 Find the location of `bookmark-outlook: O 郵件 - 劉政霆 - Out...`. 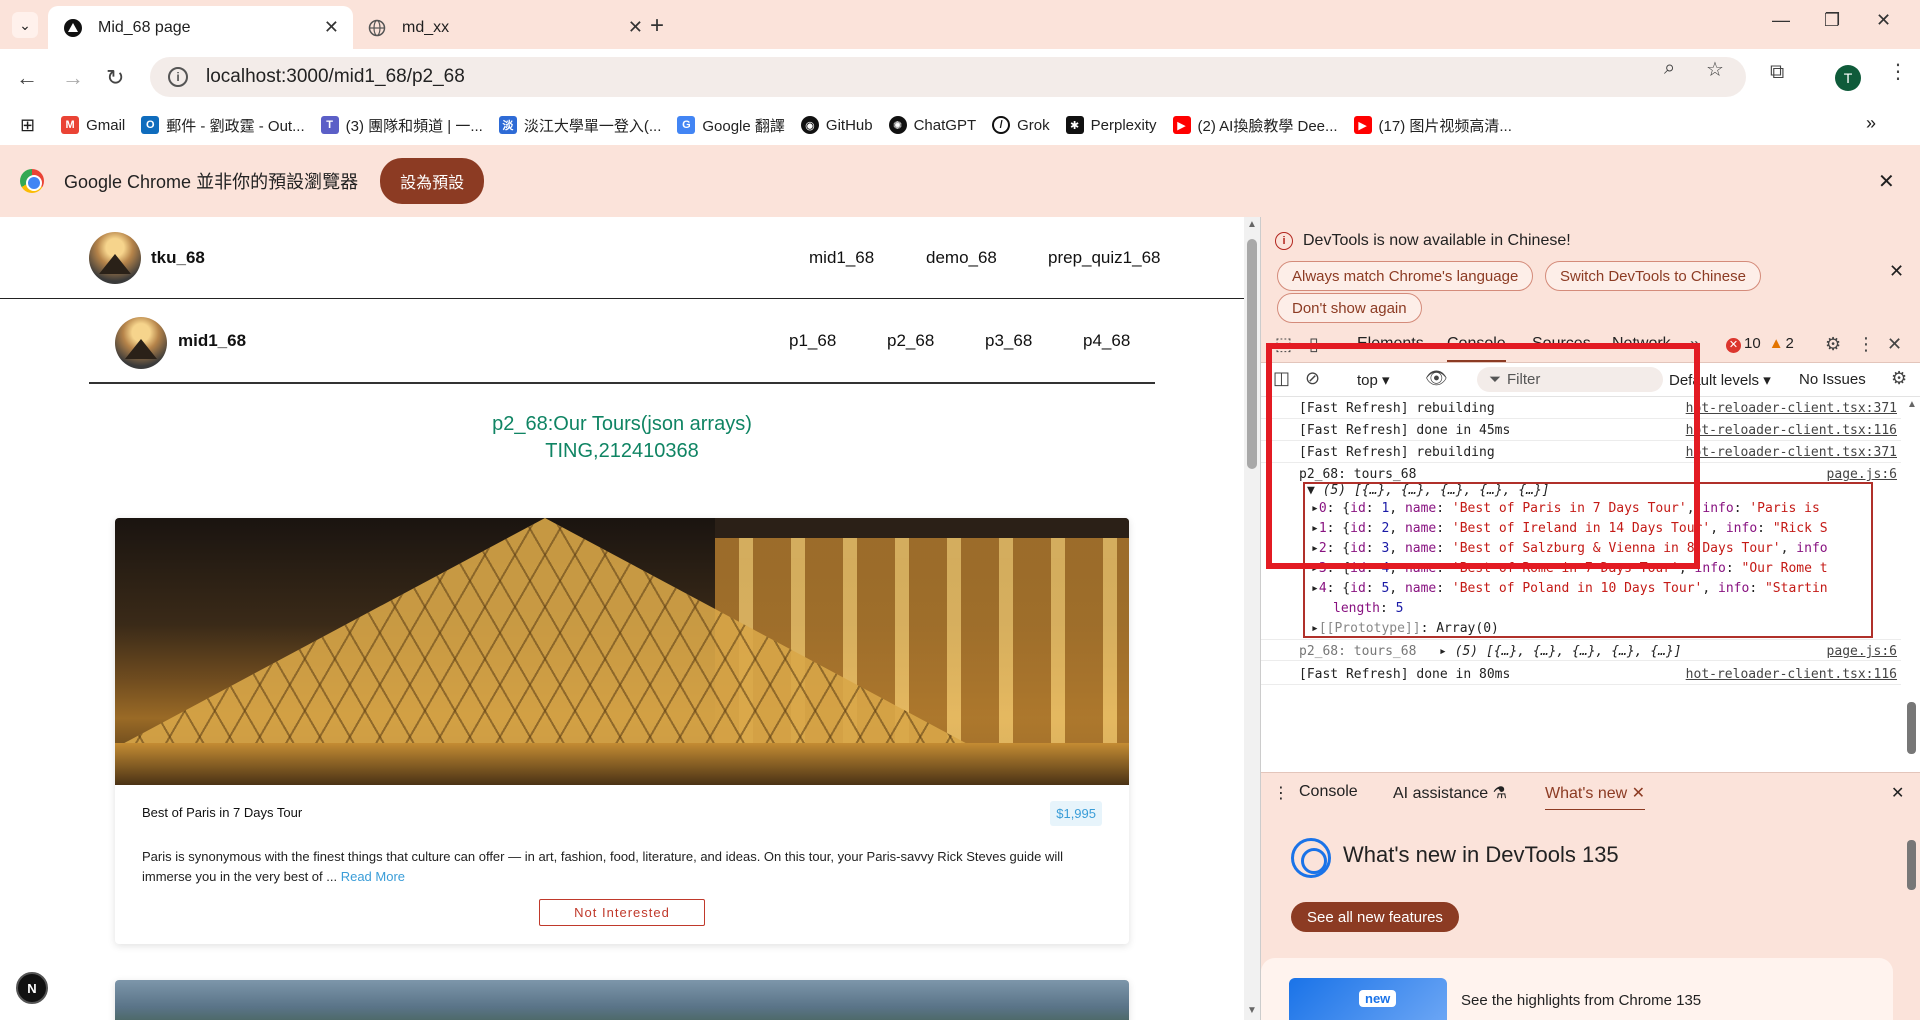

bookmark-outlook: O 郵件 - 劉政霆 - Out... is located at coordinates (223, 125).